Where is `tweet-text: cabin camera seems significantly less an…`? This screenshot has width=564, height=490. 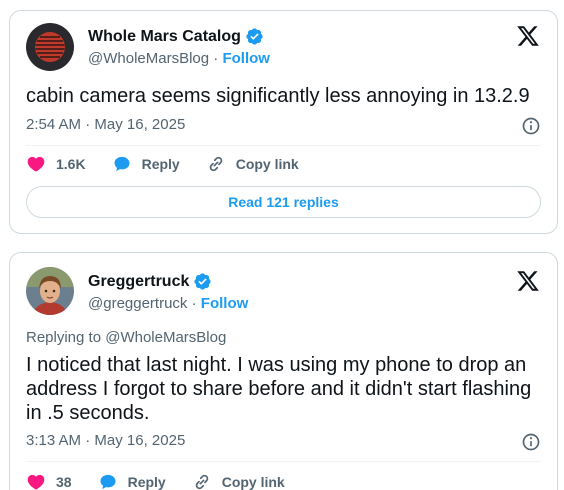
tweet-text: cabin camera seems significantly less an… is located at coordinates (278, 96).